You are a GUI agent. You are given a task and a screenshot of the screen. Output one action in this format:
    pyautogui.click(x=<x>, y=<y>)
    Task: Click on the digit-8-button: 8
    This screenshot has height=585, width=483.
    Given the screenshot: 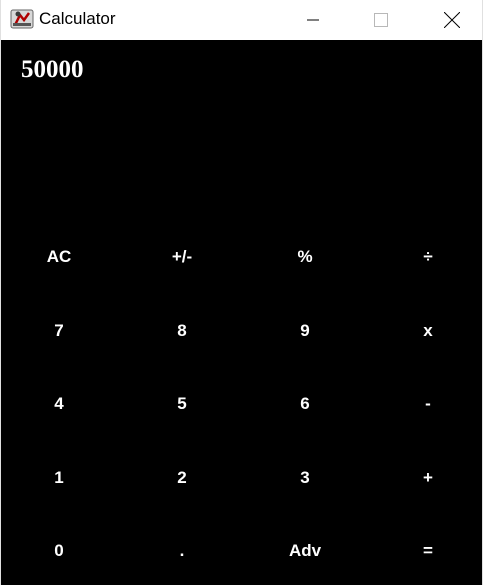 What is the action you would take?
    pyautogui.click(x=182, y=331)
    